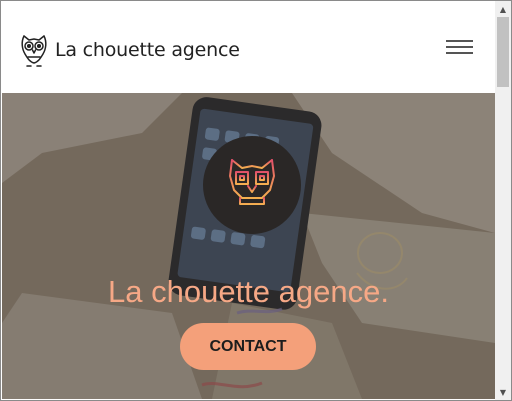 This screenshot has height=401, width=512. I want to click on hero-title: La chouette agence., so click(248, 291).